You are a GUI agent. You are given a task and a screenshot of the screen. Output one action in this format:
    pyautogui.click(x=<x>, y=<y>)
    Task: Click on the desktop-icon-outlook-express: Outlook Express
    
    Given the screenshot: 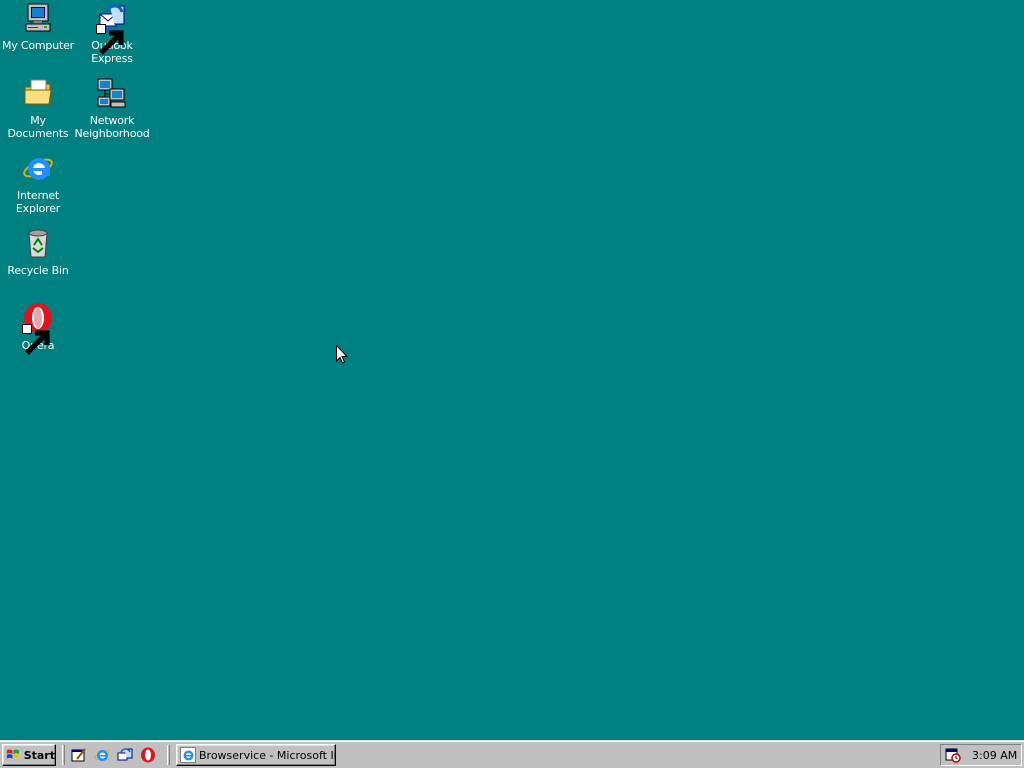 What is the action you would take?
    pyautogui.click(x=112, y=33)
    